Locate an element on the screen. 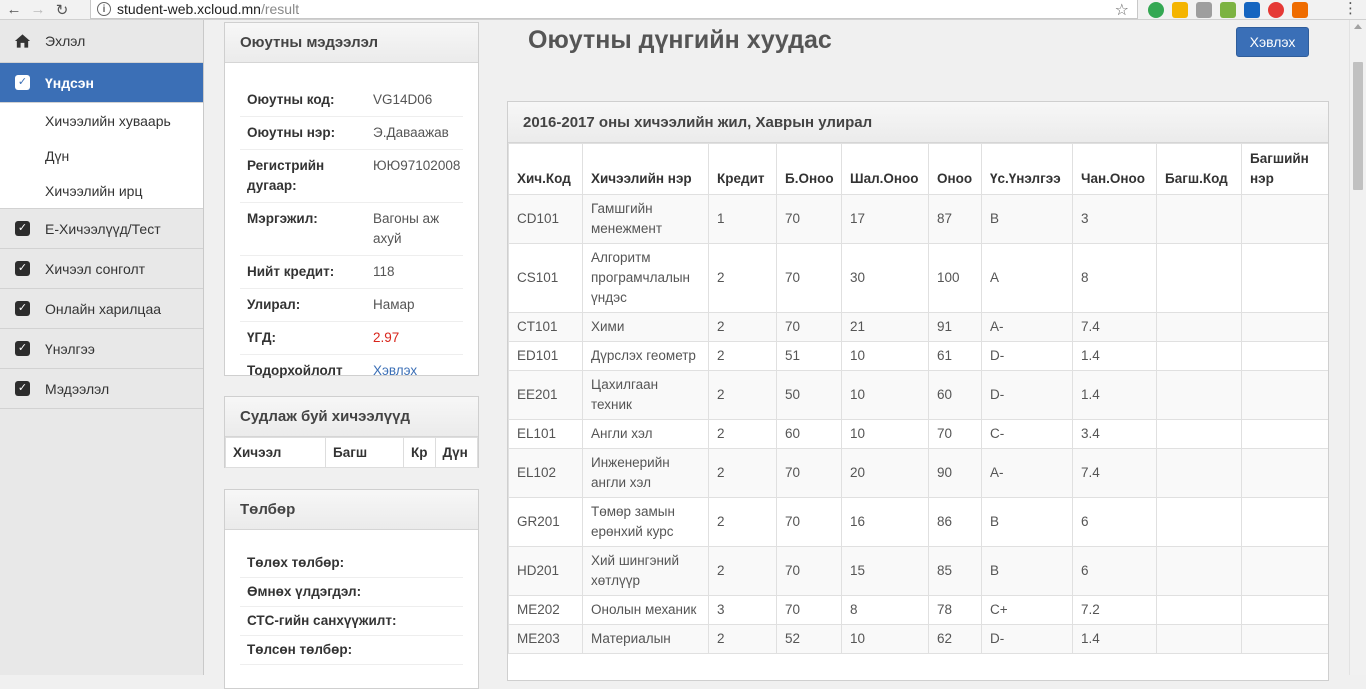  reload-icon: ↻ is located at coordinates (62, 10).